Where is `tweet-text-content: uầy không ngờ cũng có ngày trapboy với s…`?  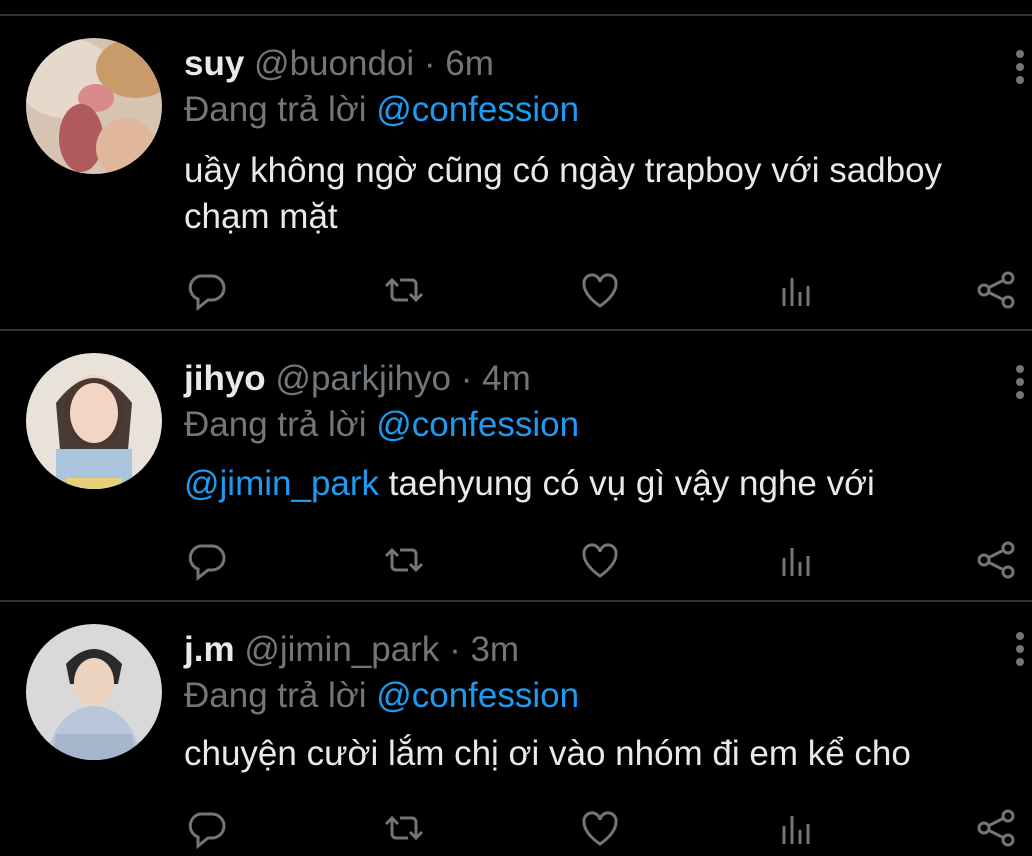 tweet-text-content: uầy không ngờ cũng có ngày trapboy với s… is located at coordinates (563, 193).